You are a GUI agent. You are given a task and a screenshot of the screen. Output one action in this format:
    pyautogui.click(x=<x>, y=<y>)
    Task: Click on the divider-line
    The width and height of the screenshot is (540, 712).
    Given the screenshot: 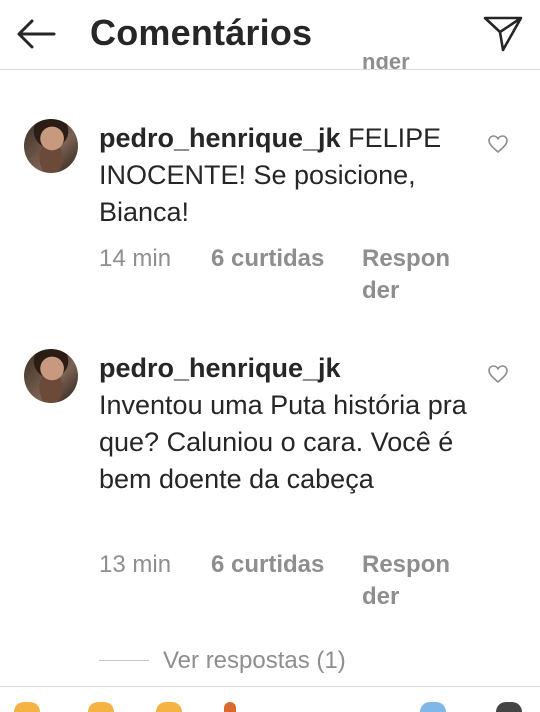 What is the action you would take?
    pyautogui.click(x=124, y=660)
    